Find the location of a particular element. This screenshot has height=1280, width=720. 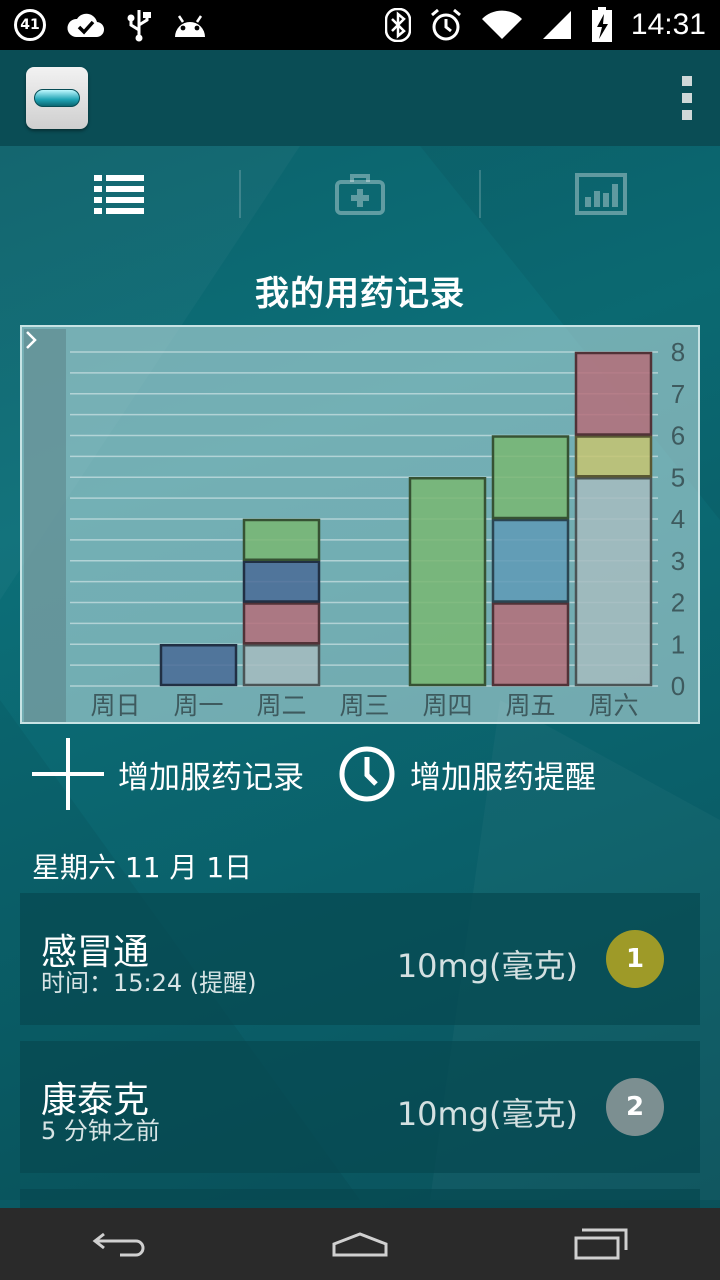

y-tick-label: 8 is located at coordinates (678, 352).